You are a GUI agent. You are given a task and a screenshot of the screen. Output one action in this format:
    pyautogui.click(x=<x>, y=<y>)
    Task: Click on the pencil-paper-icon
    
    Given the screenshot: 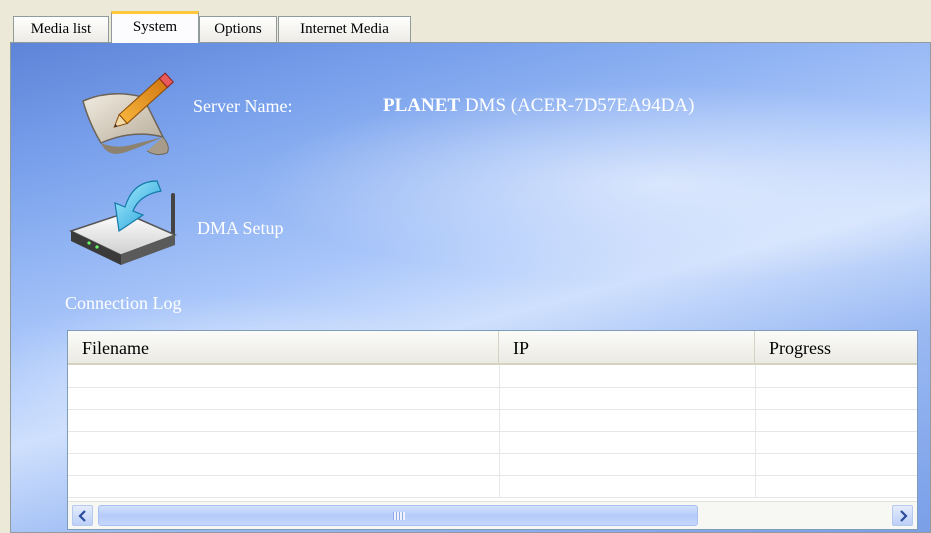 What is the action you would take?
    pyautogui.click(x=126, y=111)
    